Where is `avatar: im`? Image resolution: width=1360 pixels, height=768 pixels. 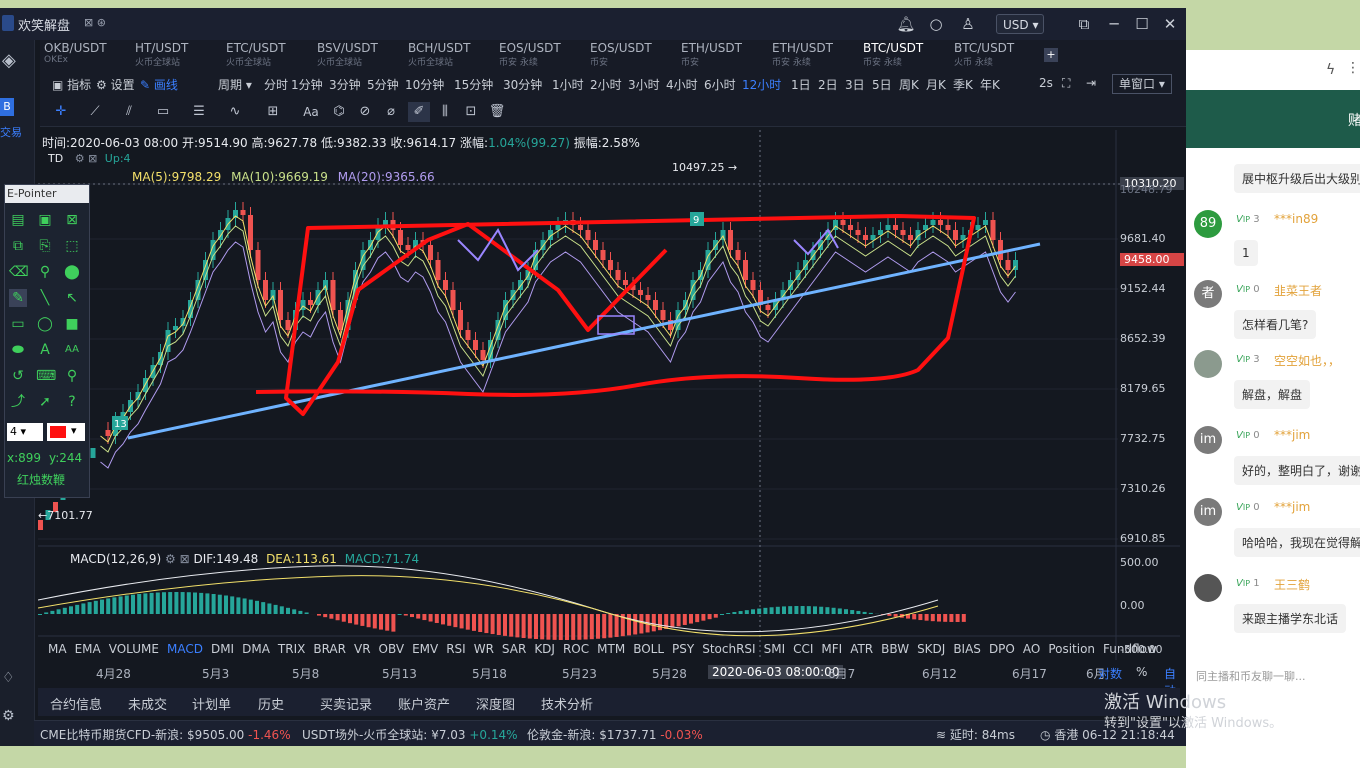 avatar: im is located at coordinates (1208, 440).